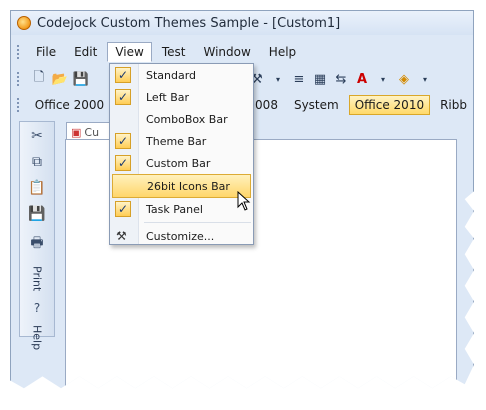 The width and height of the screenshot is (486, 410). Describe the element at coordinates (404, 79) in the screenshot. I see `fill-color-icon: ◈` at that location.